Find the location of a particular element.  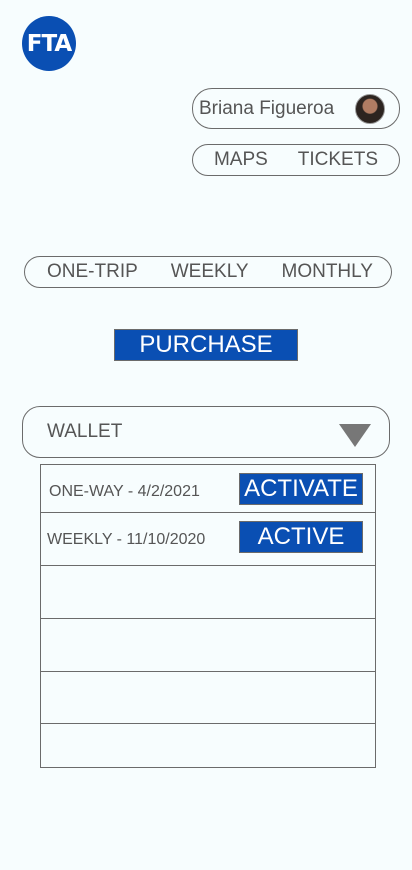

active-status-button: ACTIVE is located at coordinates (301, 537).